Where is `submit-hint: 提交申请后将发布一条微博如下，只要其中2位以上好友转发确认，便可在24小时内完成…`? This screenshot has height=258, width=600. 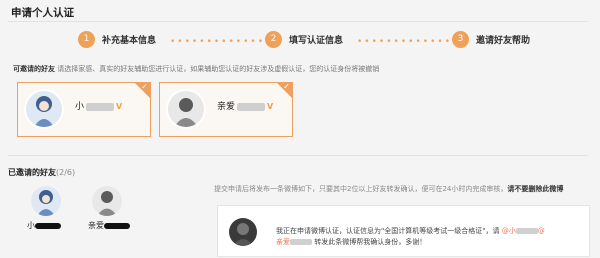
submit-hint: 提交申请后将发布一条微博如下，只要其中2位以上好友转发确认，便可在24小时内完成… is located at coordinates (389, 189).